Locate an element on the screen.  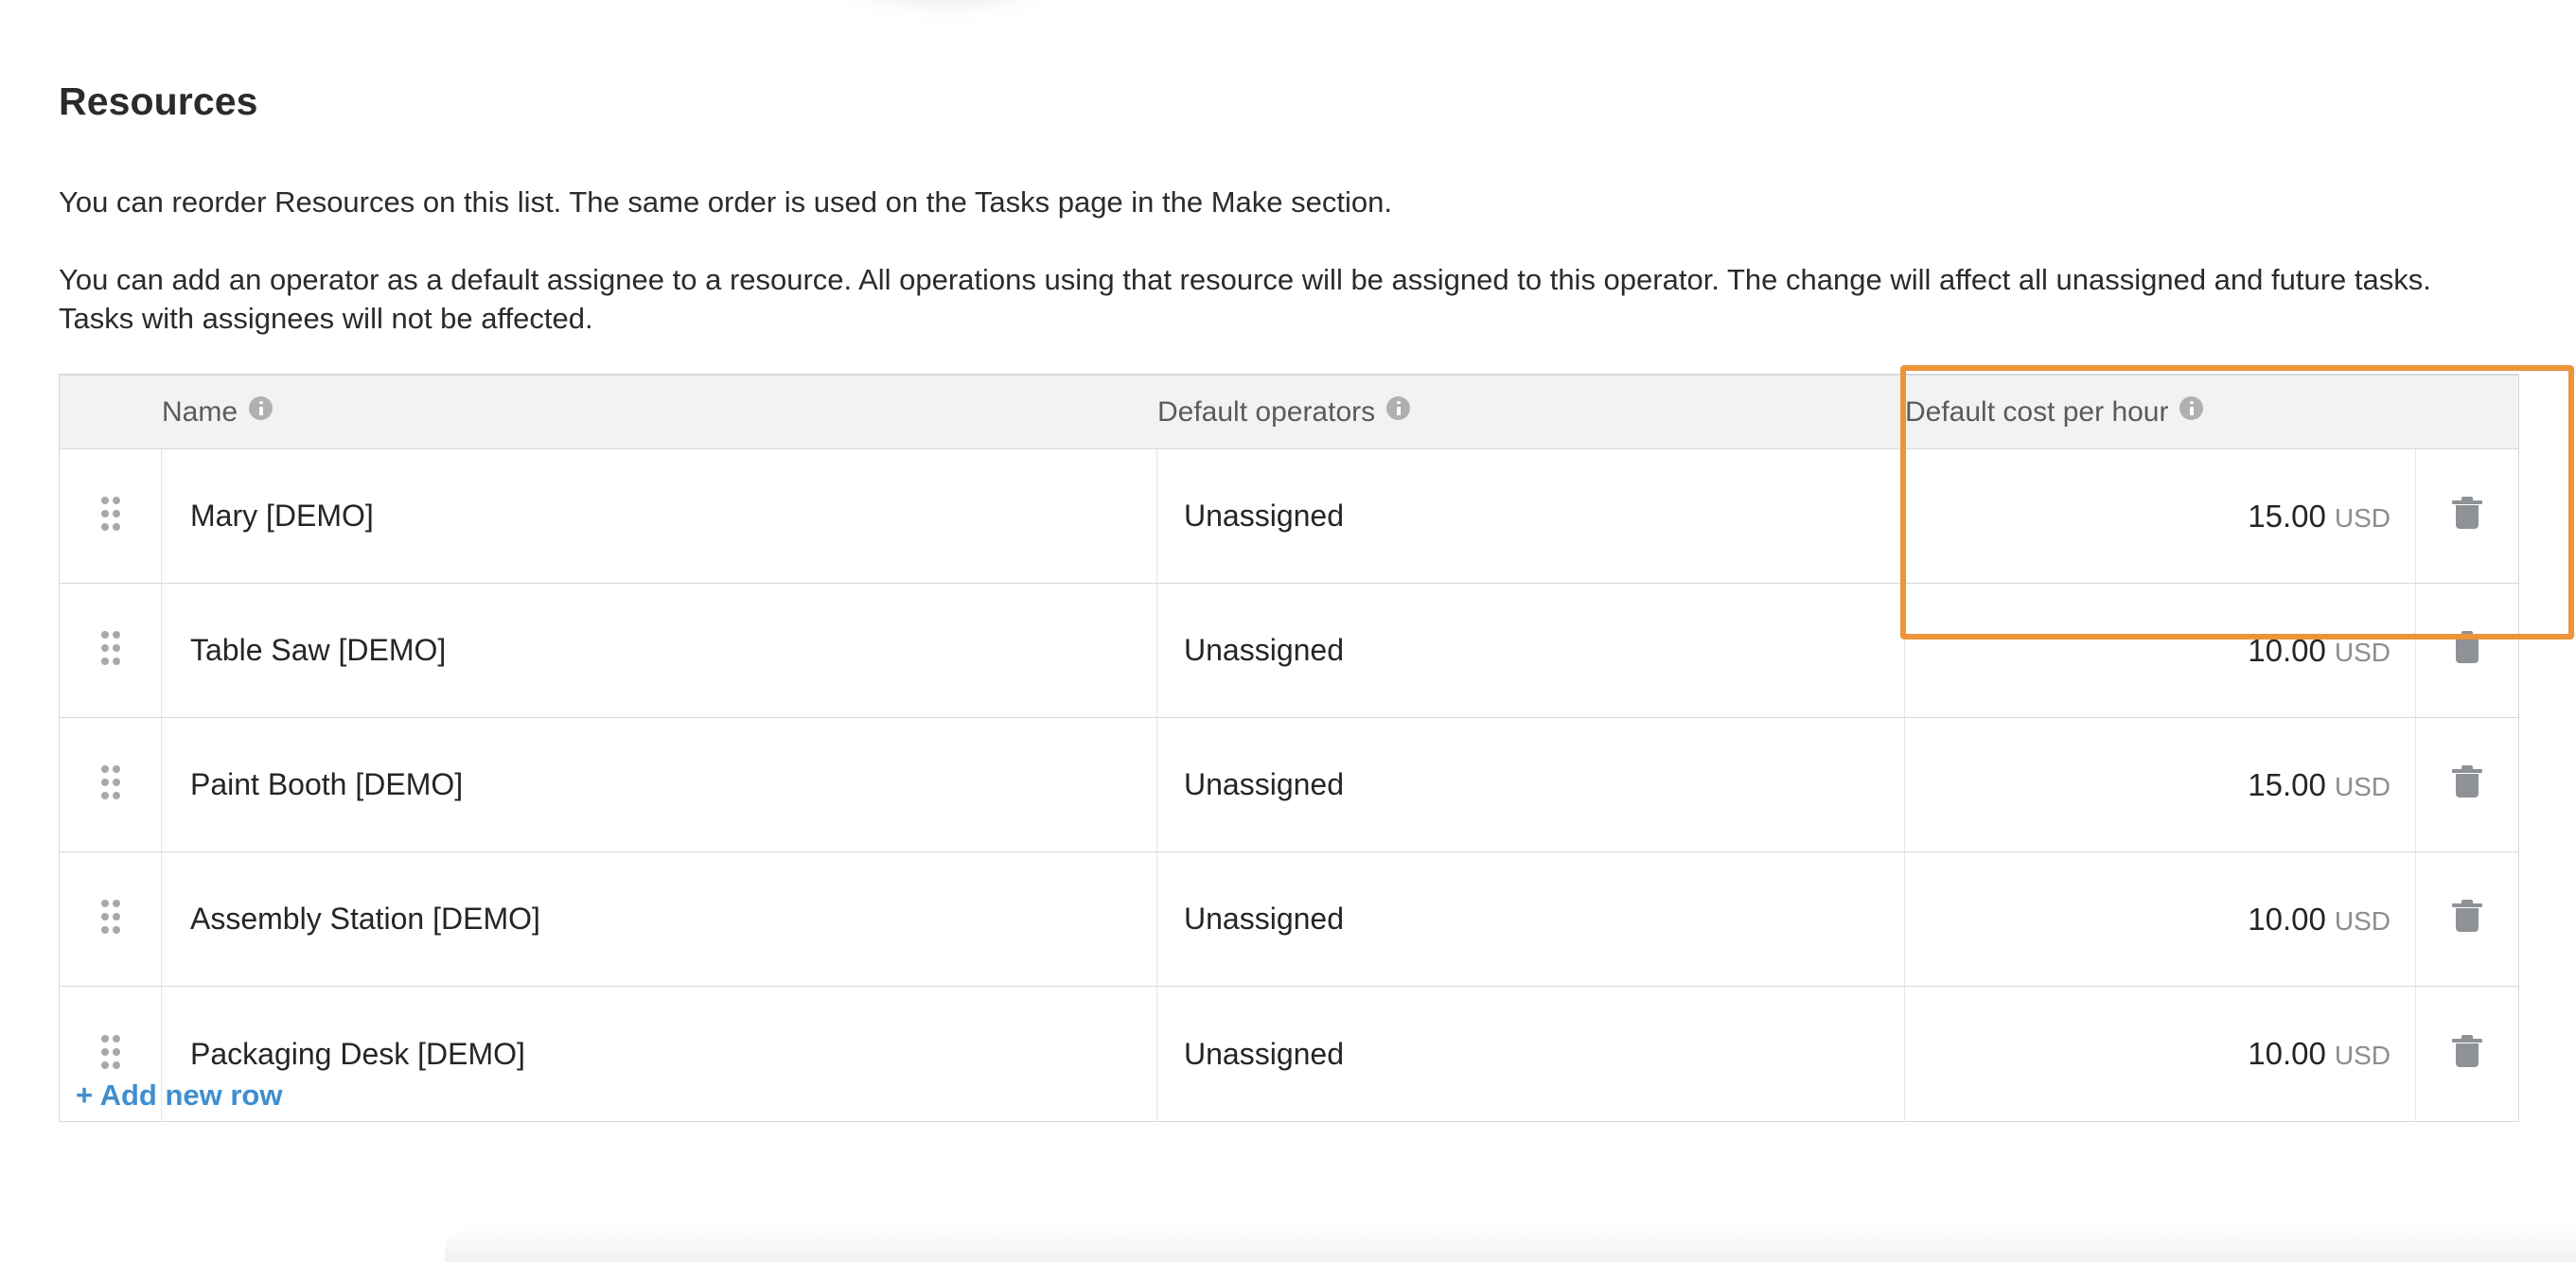
column-header-default-operators-label: Default operators is located at coordinates (1266, 411).